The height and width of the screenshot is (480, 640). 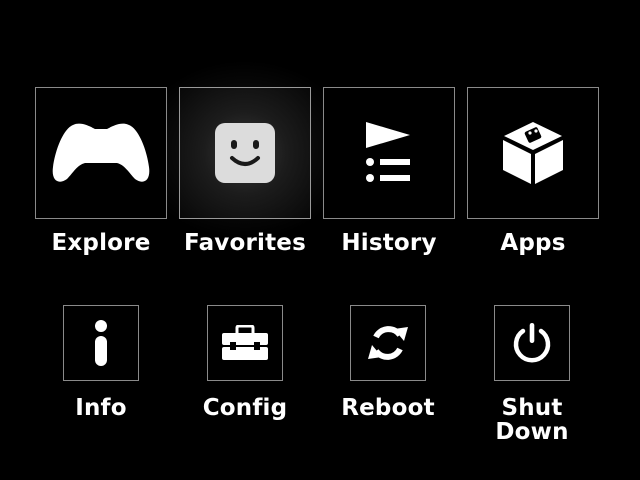 I want to click on favorites-tile, so click(x=245, y=153).